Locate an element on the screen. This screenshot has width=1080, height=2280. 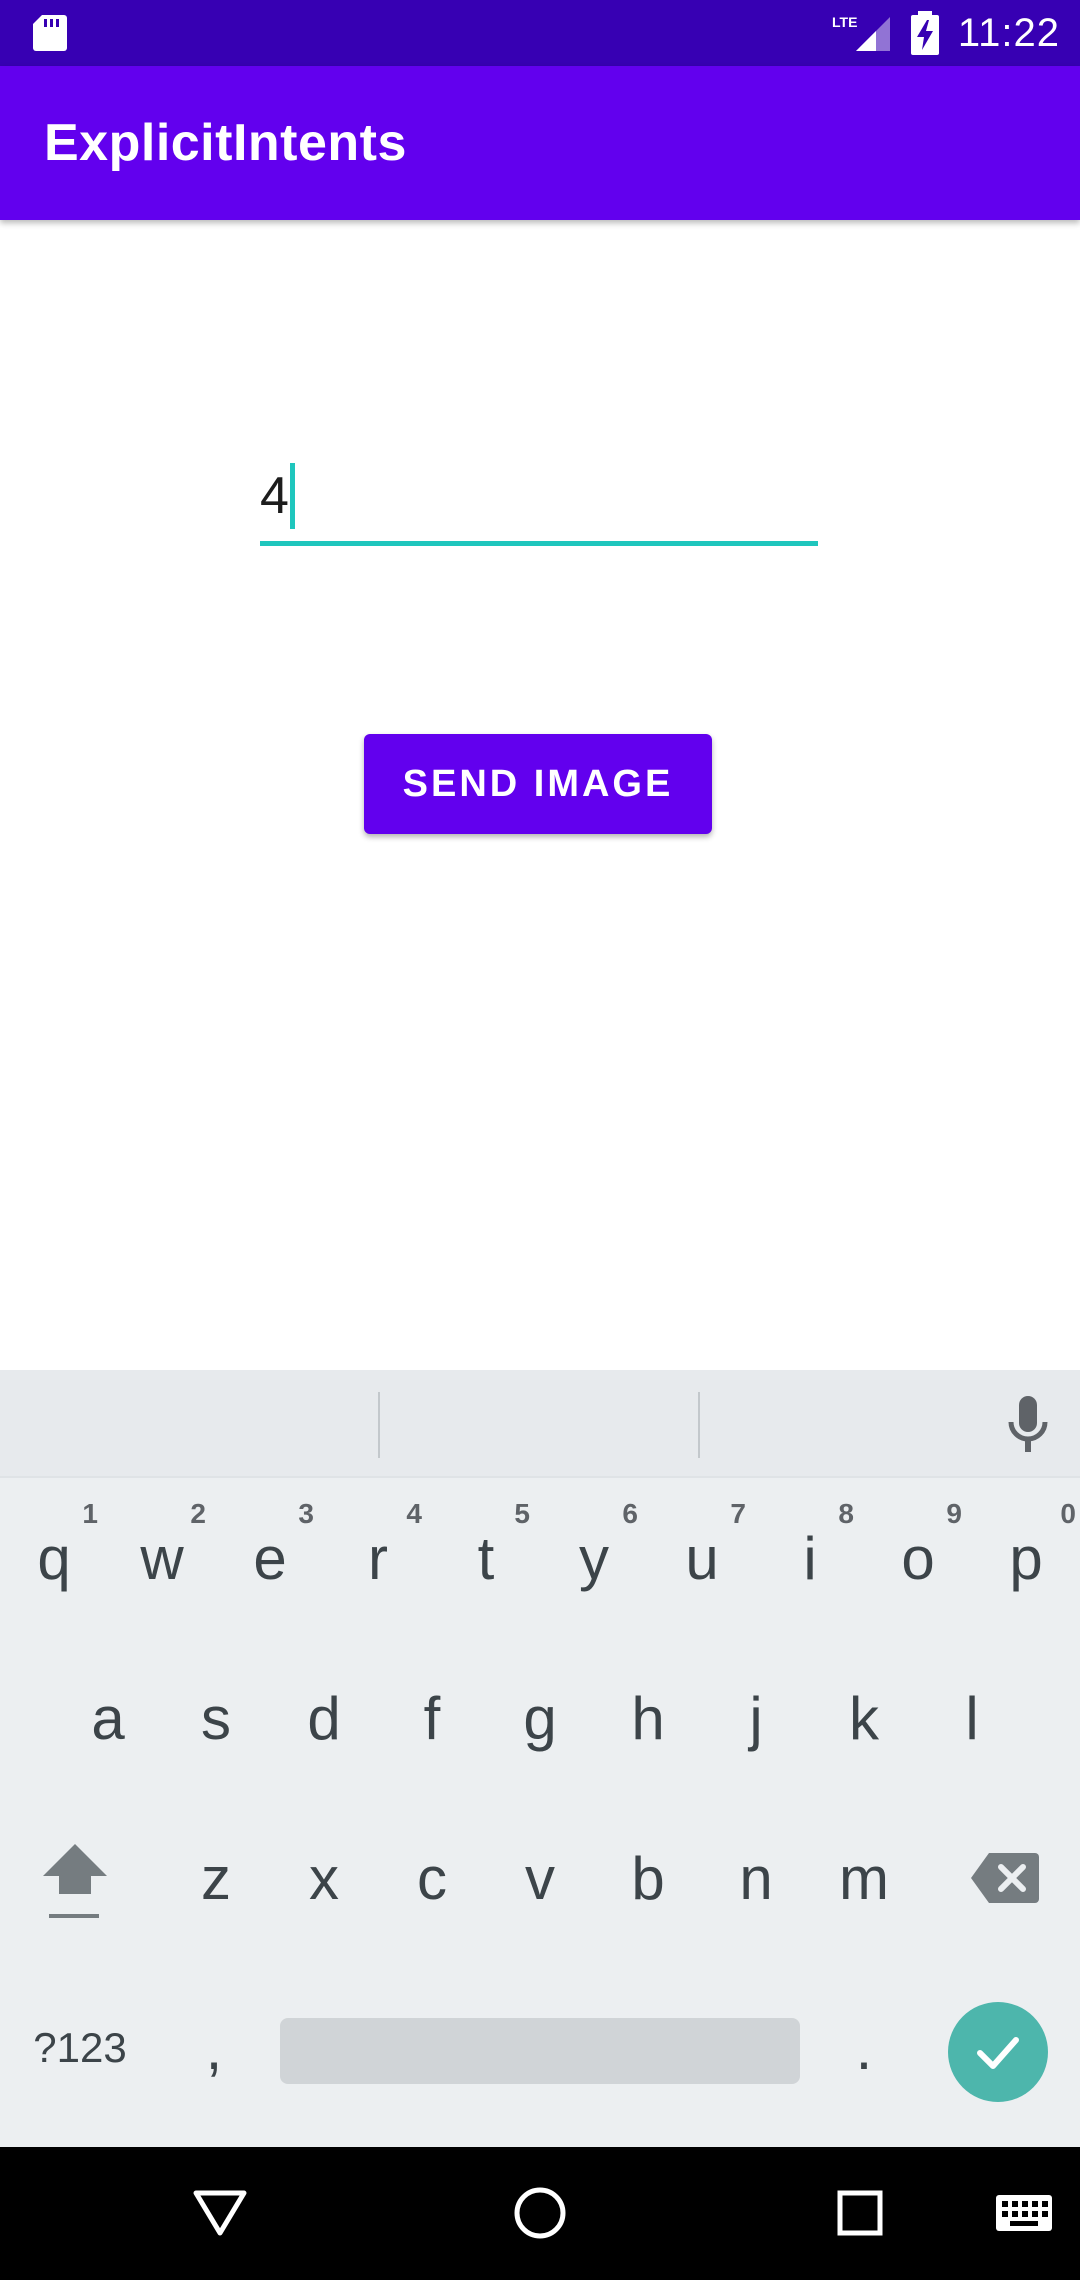
app-bar: ExplicitIntents is located at coordinates (540, 143).